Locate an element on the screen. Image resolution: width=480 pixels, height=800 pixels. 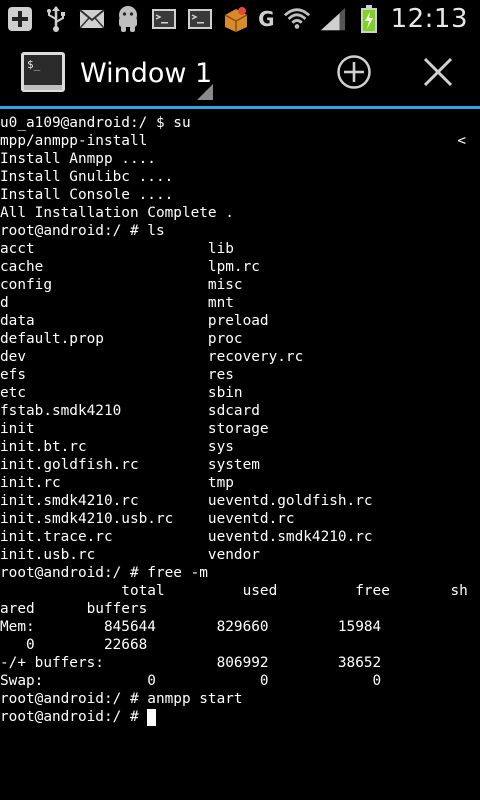
terminal-line: efs res is located at coordinates (117, 375).